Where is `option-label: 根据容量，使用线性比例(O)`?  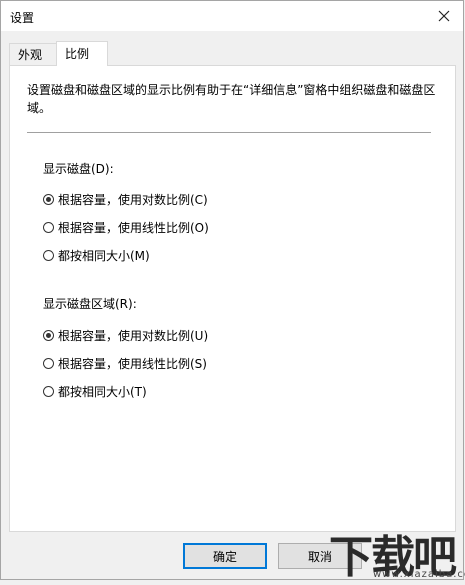
option-label: 根据容量，使用线性比例(O) is located at coordinates (133, 227).